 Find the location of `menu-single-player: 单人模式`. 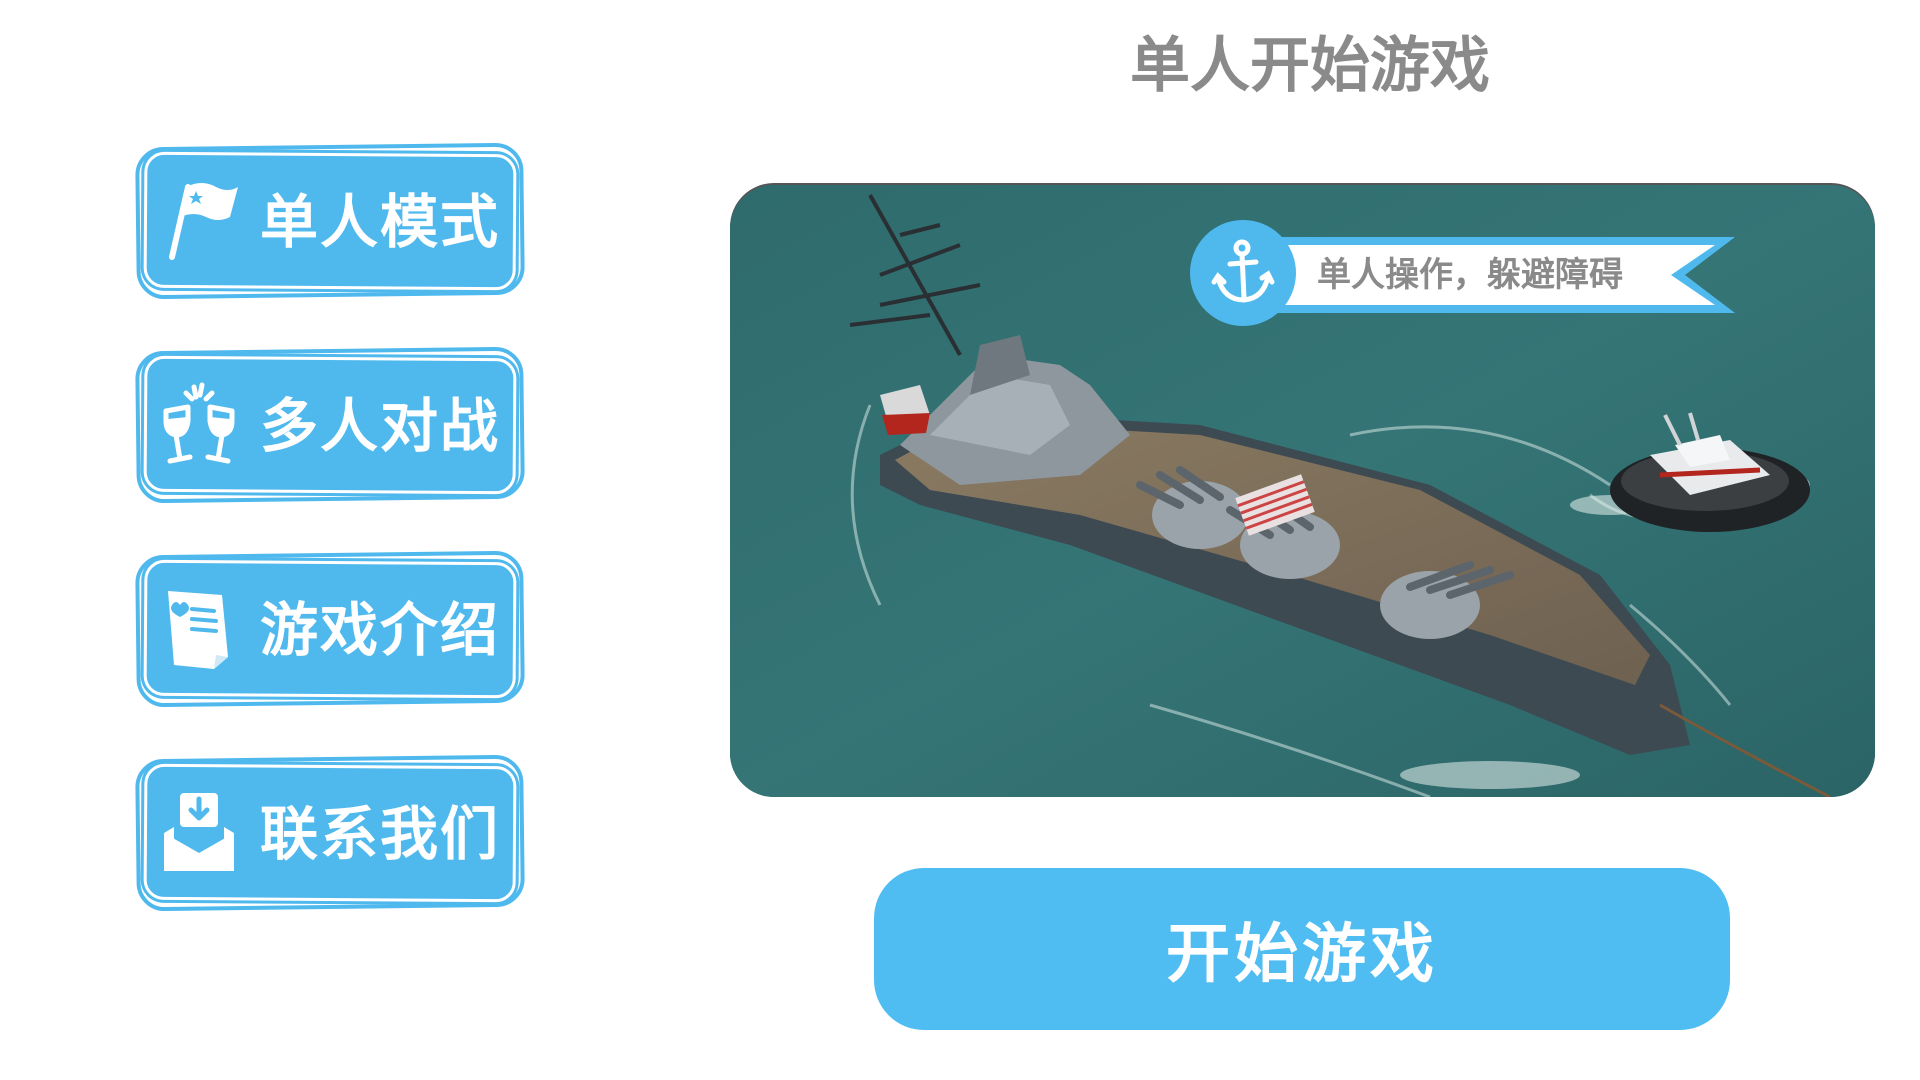

menu-single-player: 单人模式 is located at coordinates (330, 221).